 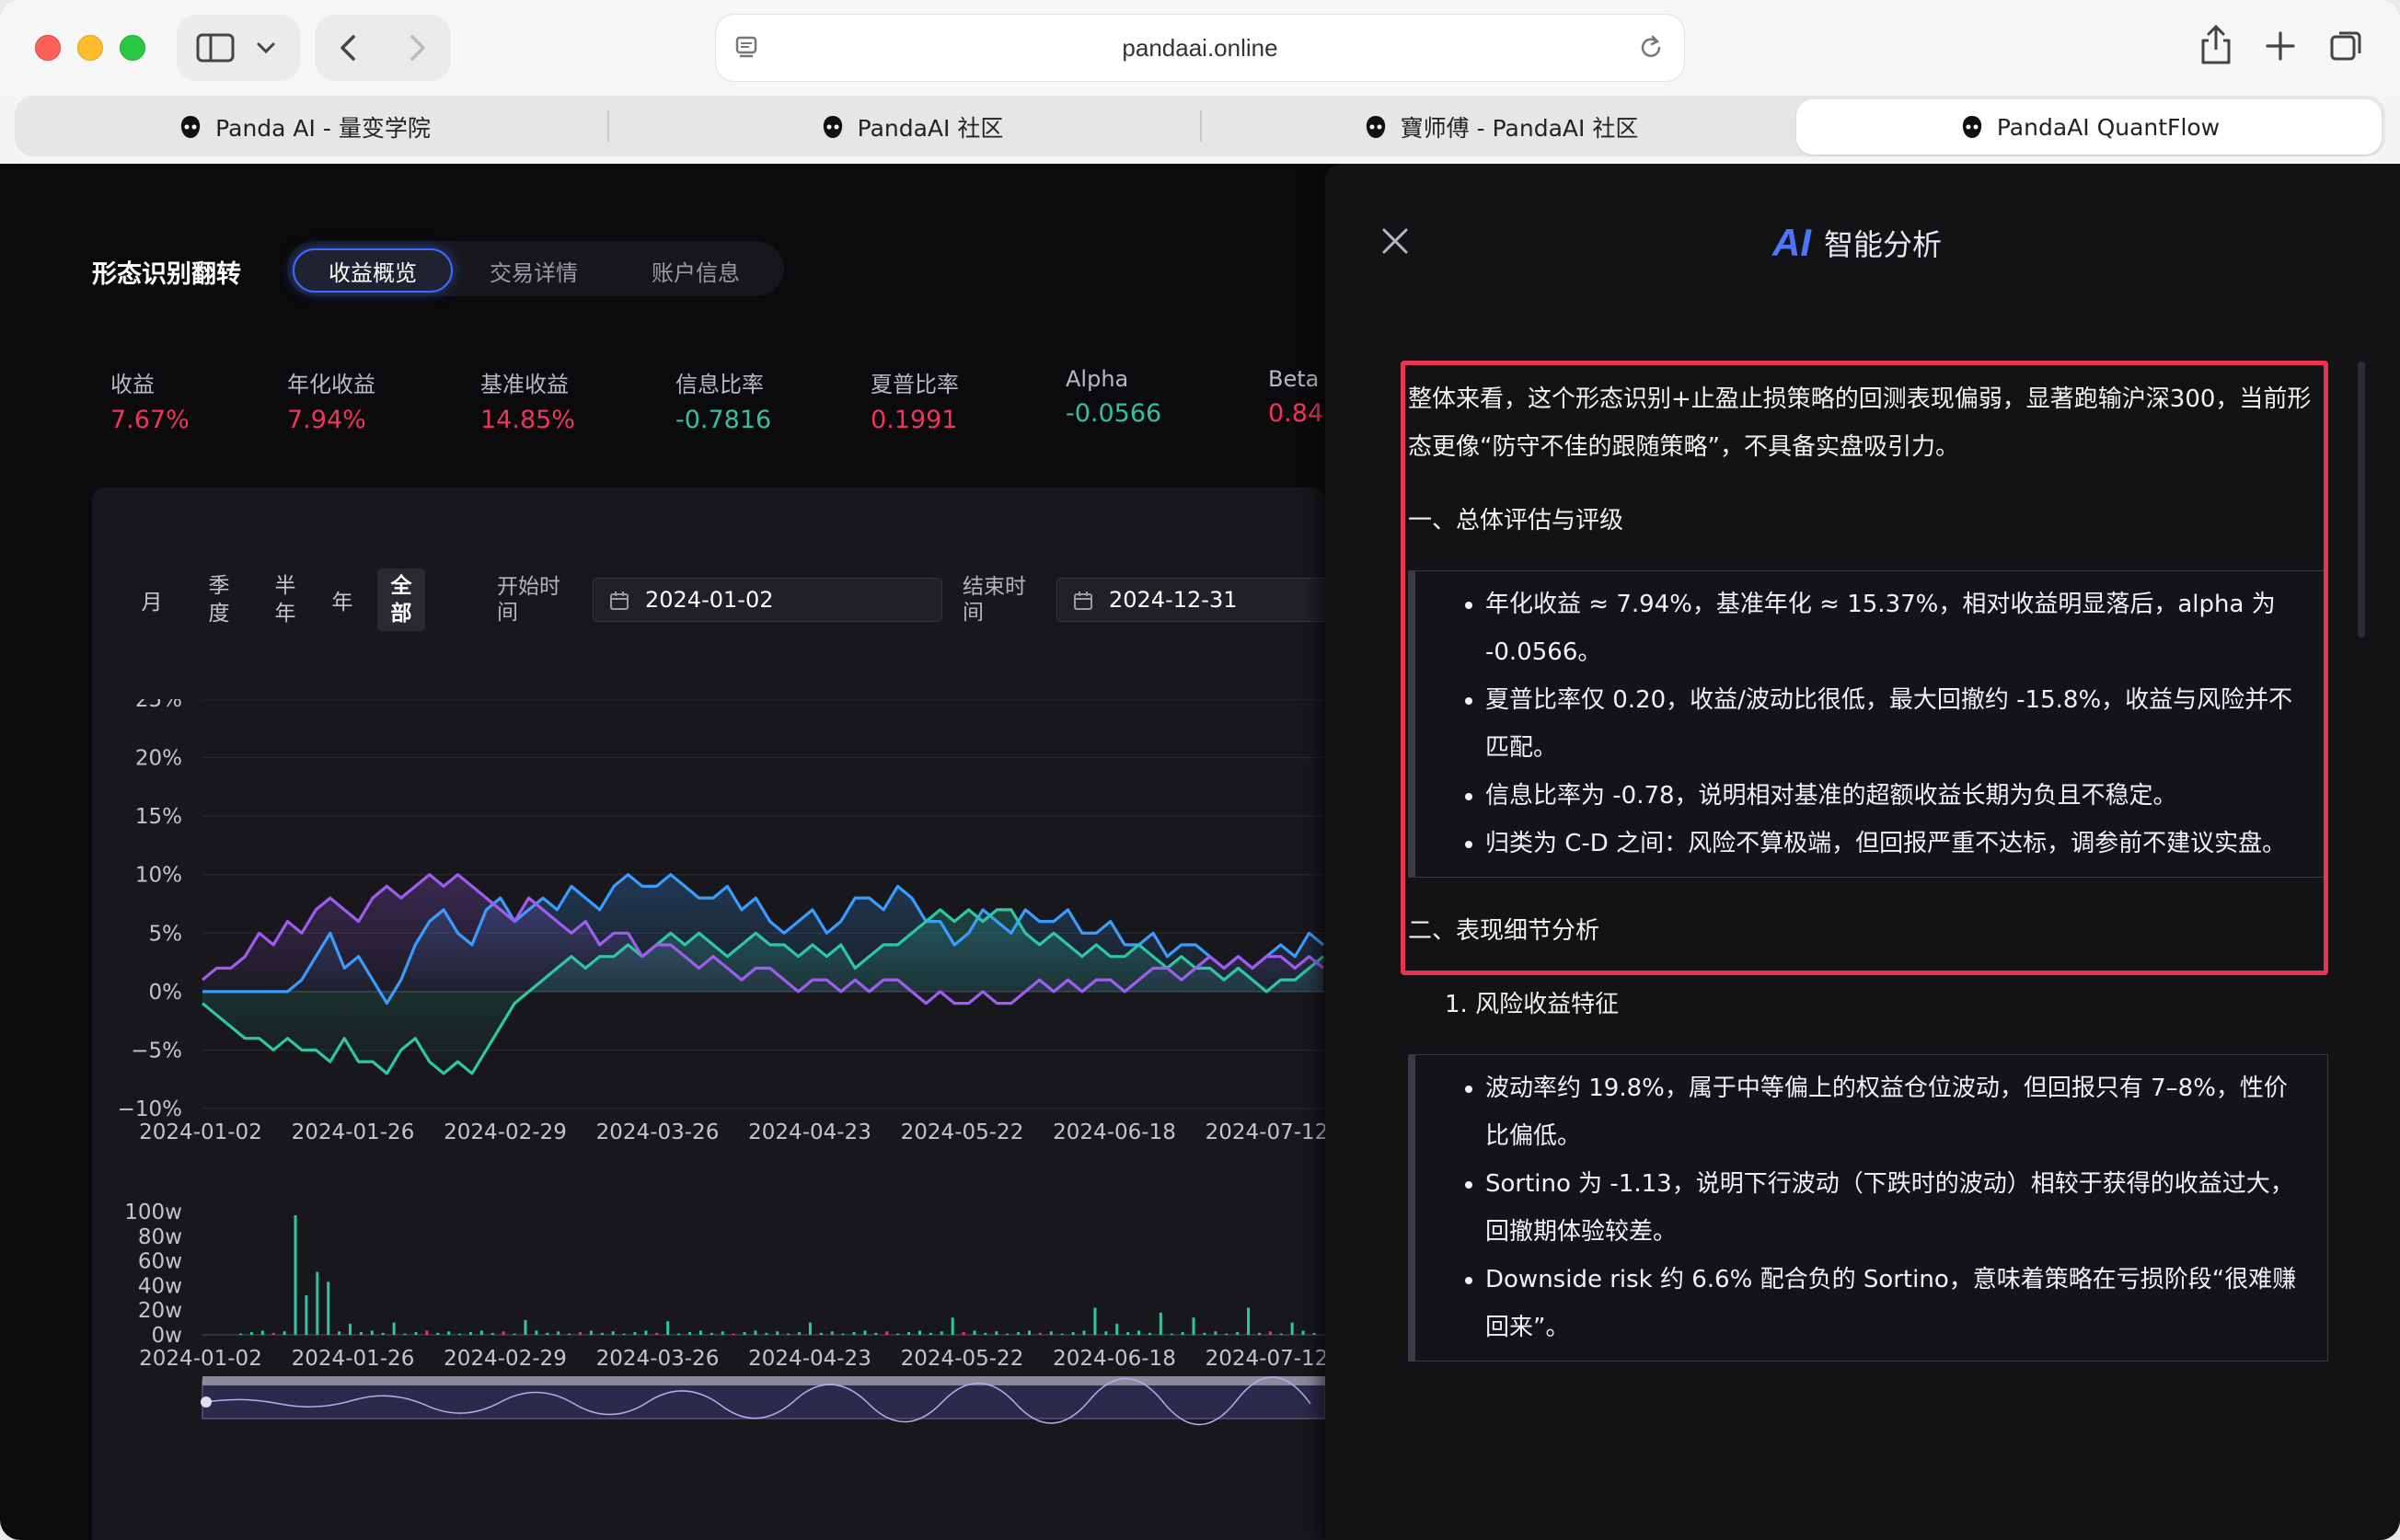 I want to click on metric-value: 7.94%, so click(x=326, y=420).